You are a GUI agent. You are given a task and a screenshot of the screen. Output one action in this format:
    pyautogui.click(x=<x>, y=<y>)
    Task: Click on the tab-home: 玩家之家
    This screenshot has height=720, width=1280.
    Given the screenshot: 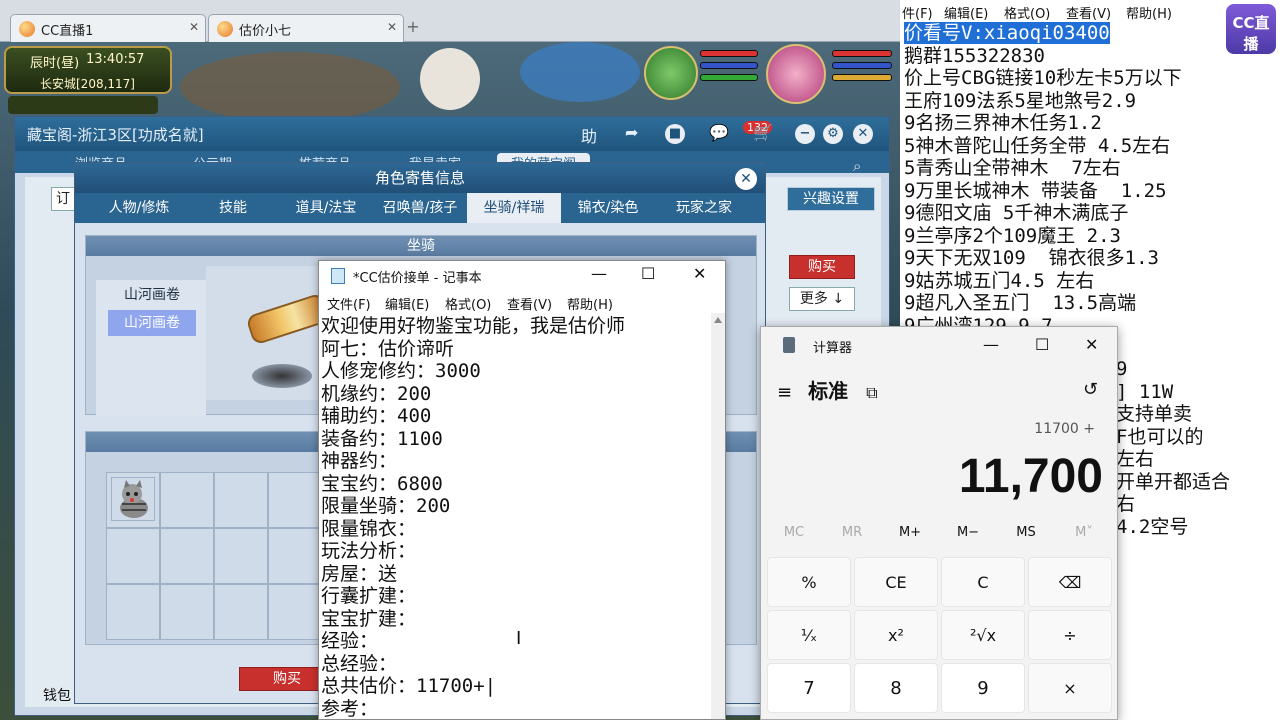 What is the action you would take?
    pyautogui.click(x=704, y=208)
    